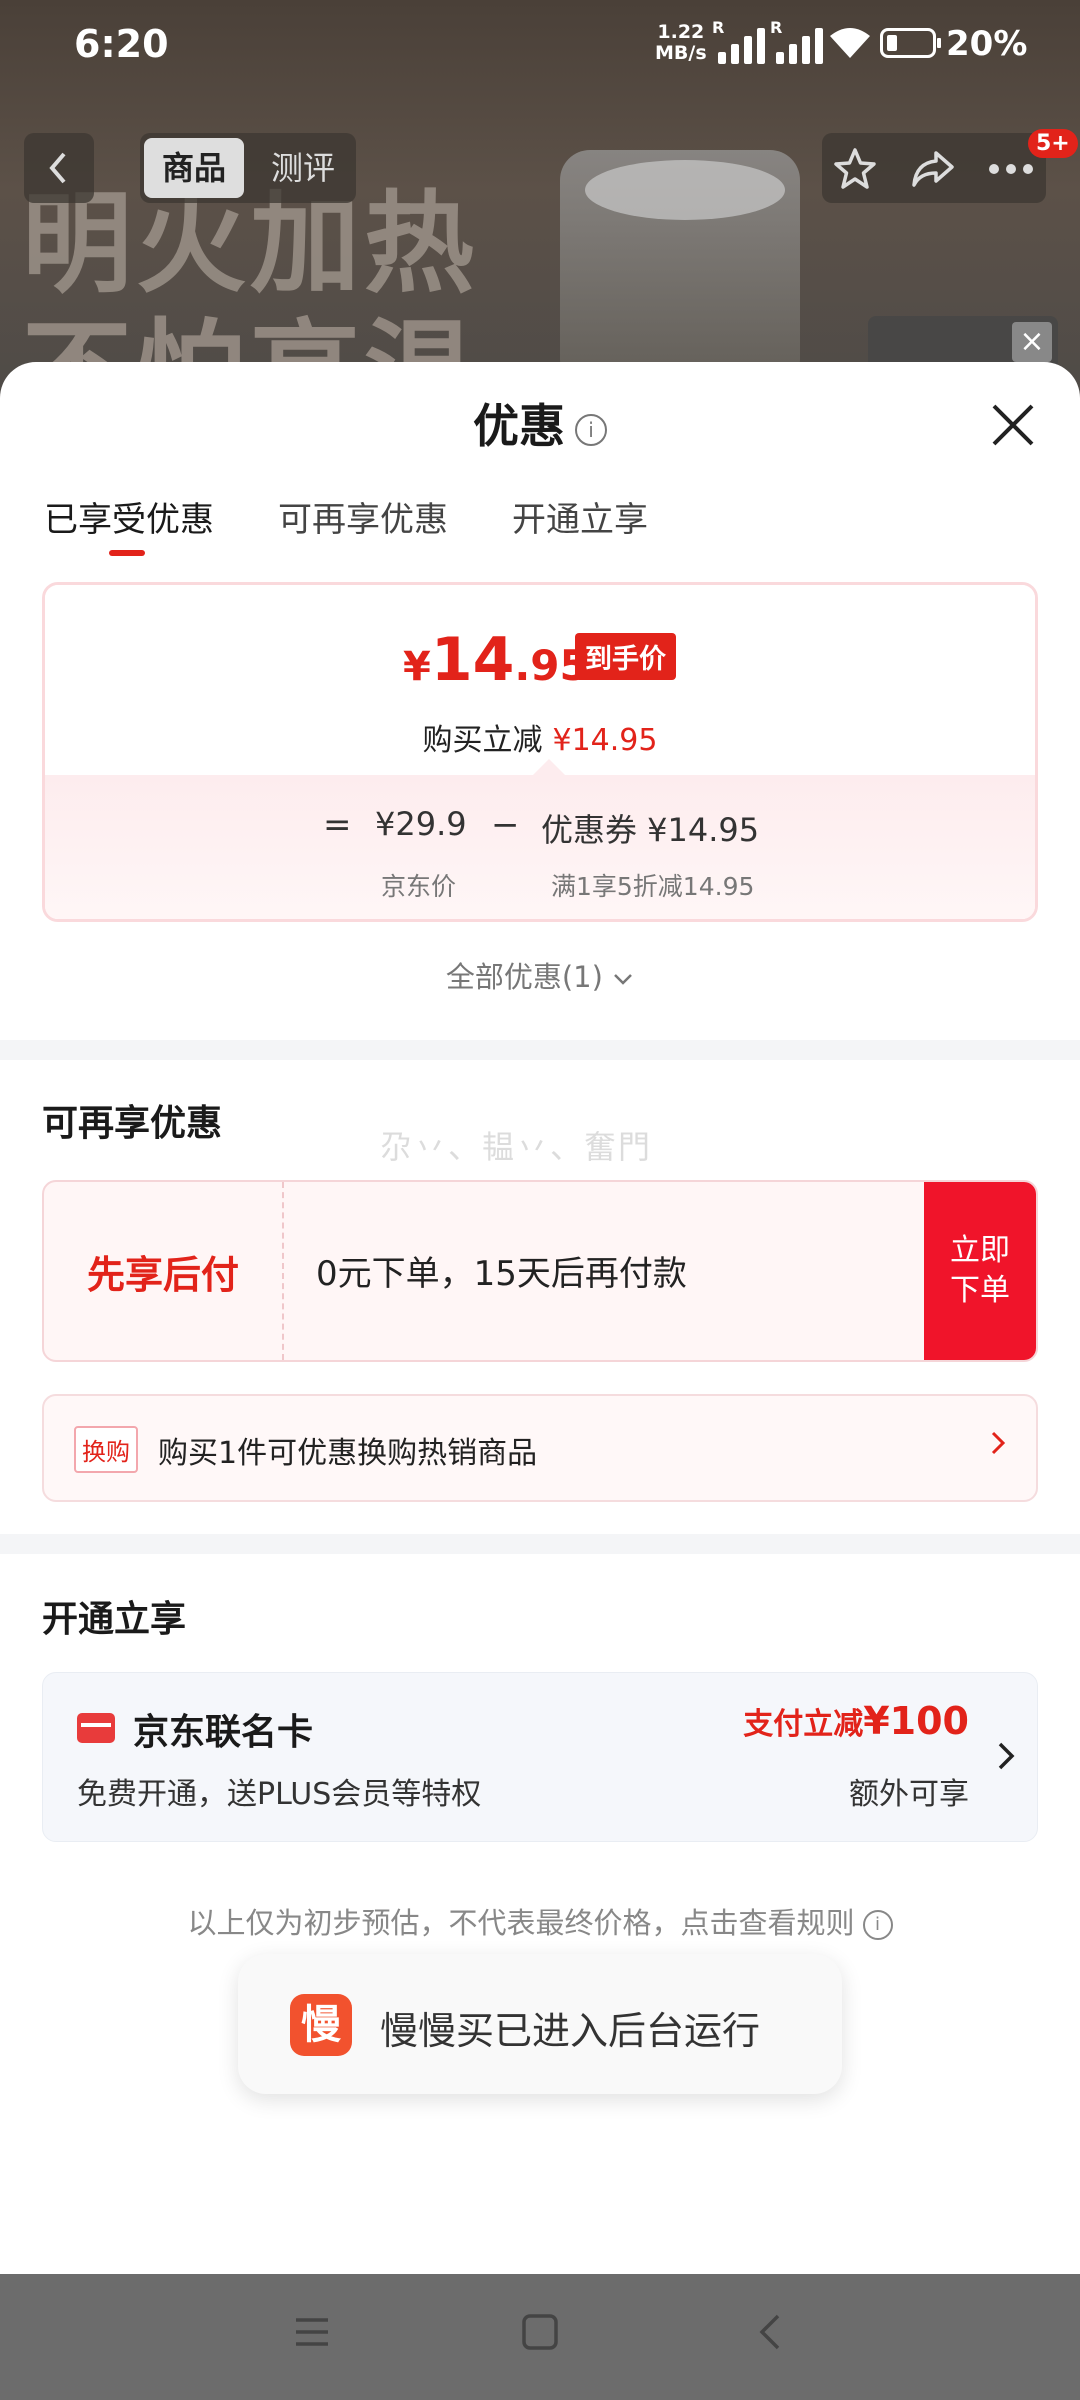 This screenshot has height=2400, width=1080. Describe the element at coordinates (625, 656) in the screenshot. I see `final-price-tag: 到手价` at that location.